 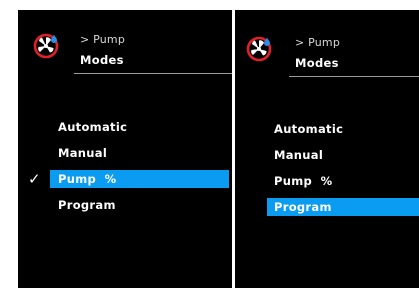 I want to click on checkmark-icon: ✓, so click(x=34, y=179).